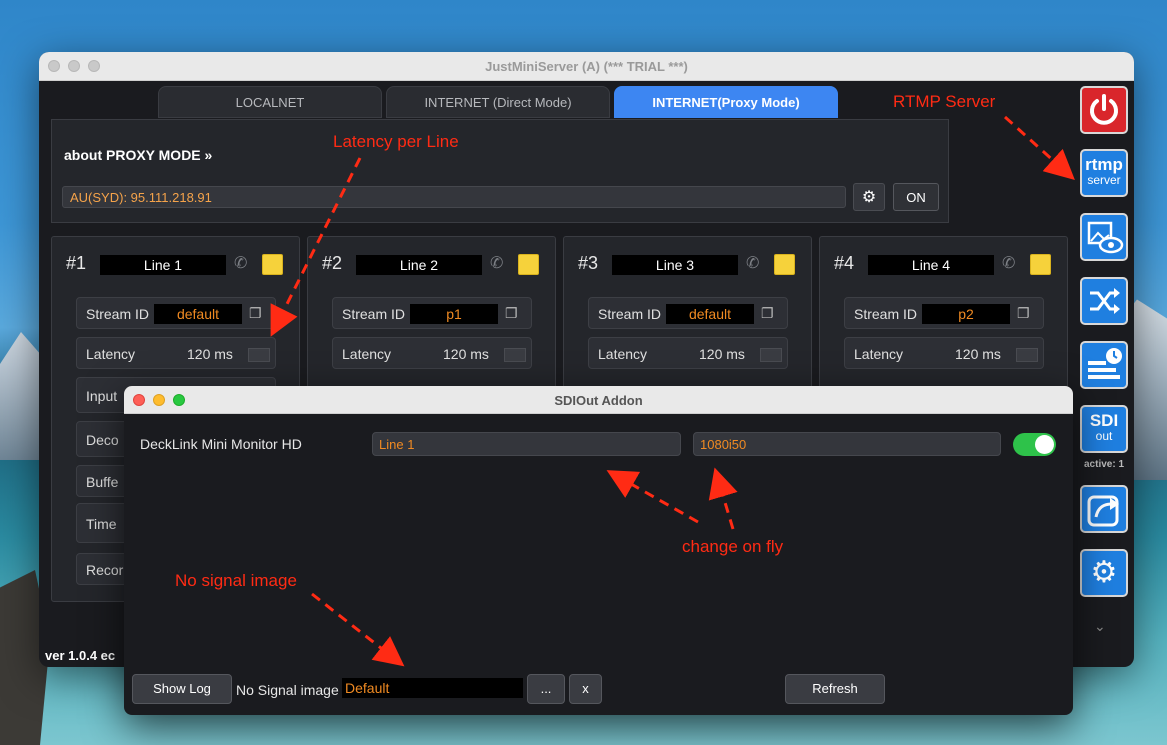 The image size is (1167, 745). I want to click on timeout-label: Time, so click(101, 524).